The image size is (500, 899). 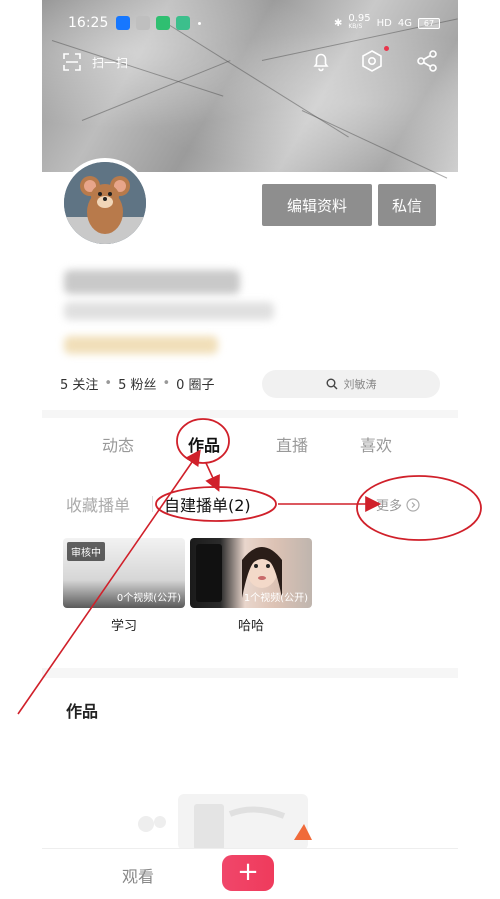 I want to click on security-icon, so click(x=163, y=23).